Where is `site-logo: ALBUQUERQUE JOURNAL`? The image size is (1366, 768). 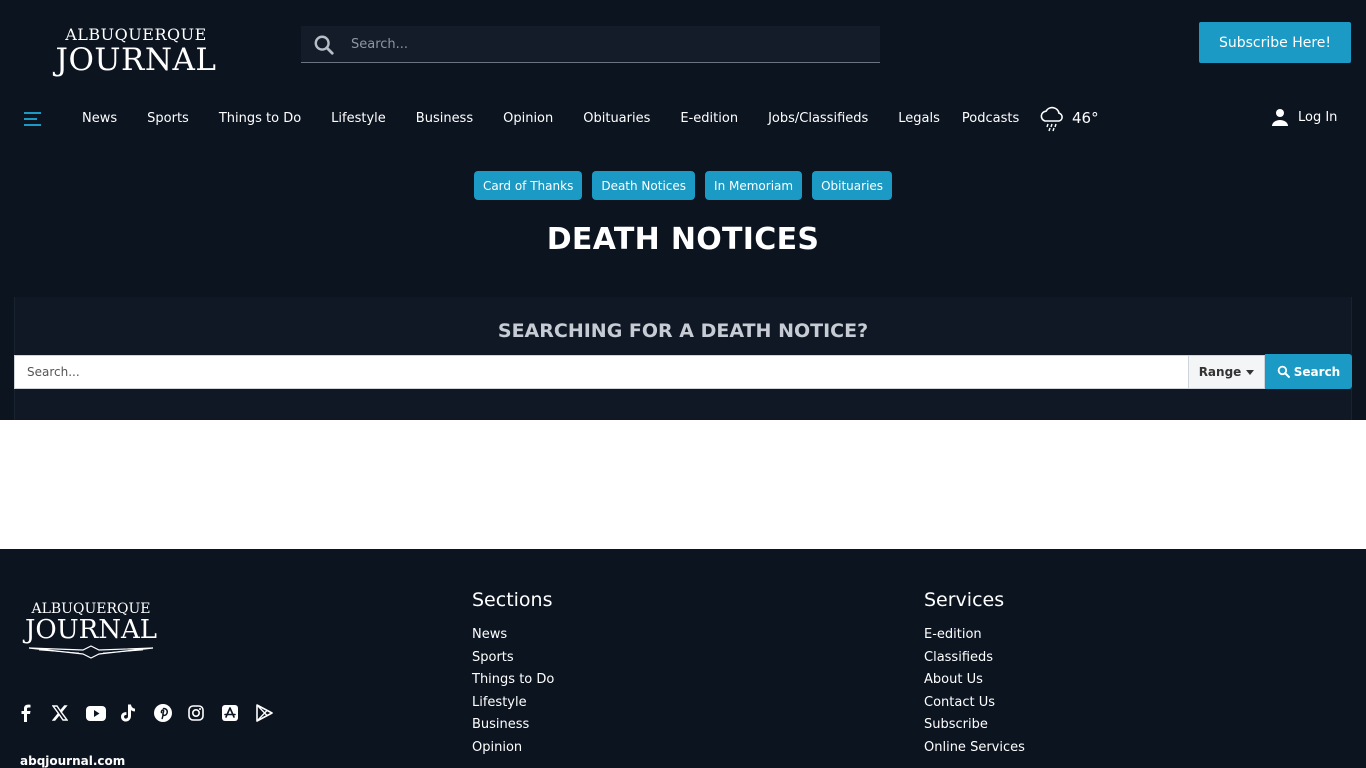
site-logo: ALBUQUERQUE JOURNAL is located at coordinates (136, 52).